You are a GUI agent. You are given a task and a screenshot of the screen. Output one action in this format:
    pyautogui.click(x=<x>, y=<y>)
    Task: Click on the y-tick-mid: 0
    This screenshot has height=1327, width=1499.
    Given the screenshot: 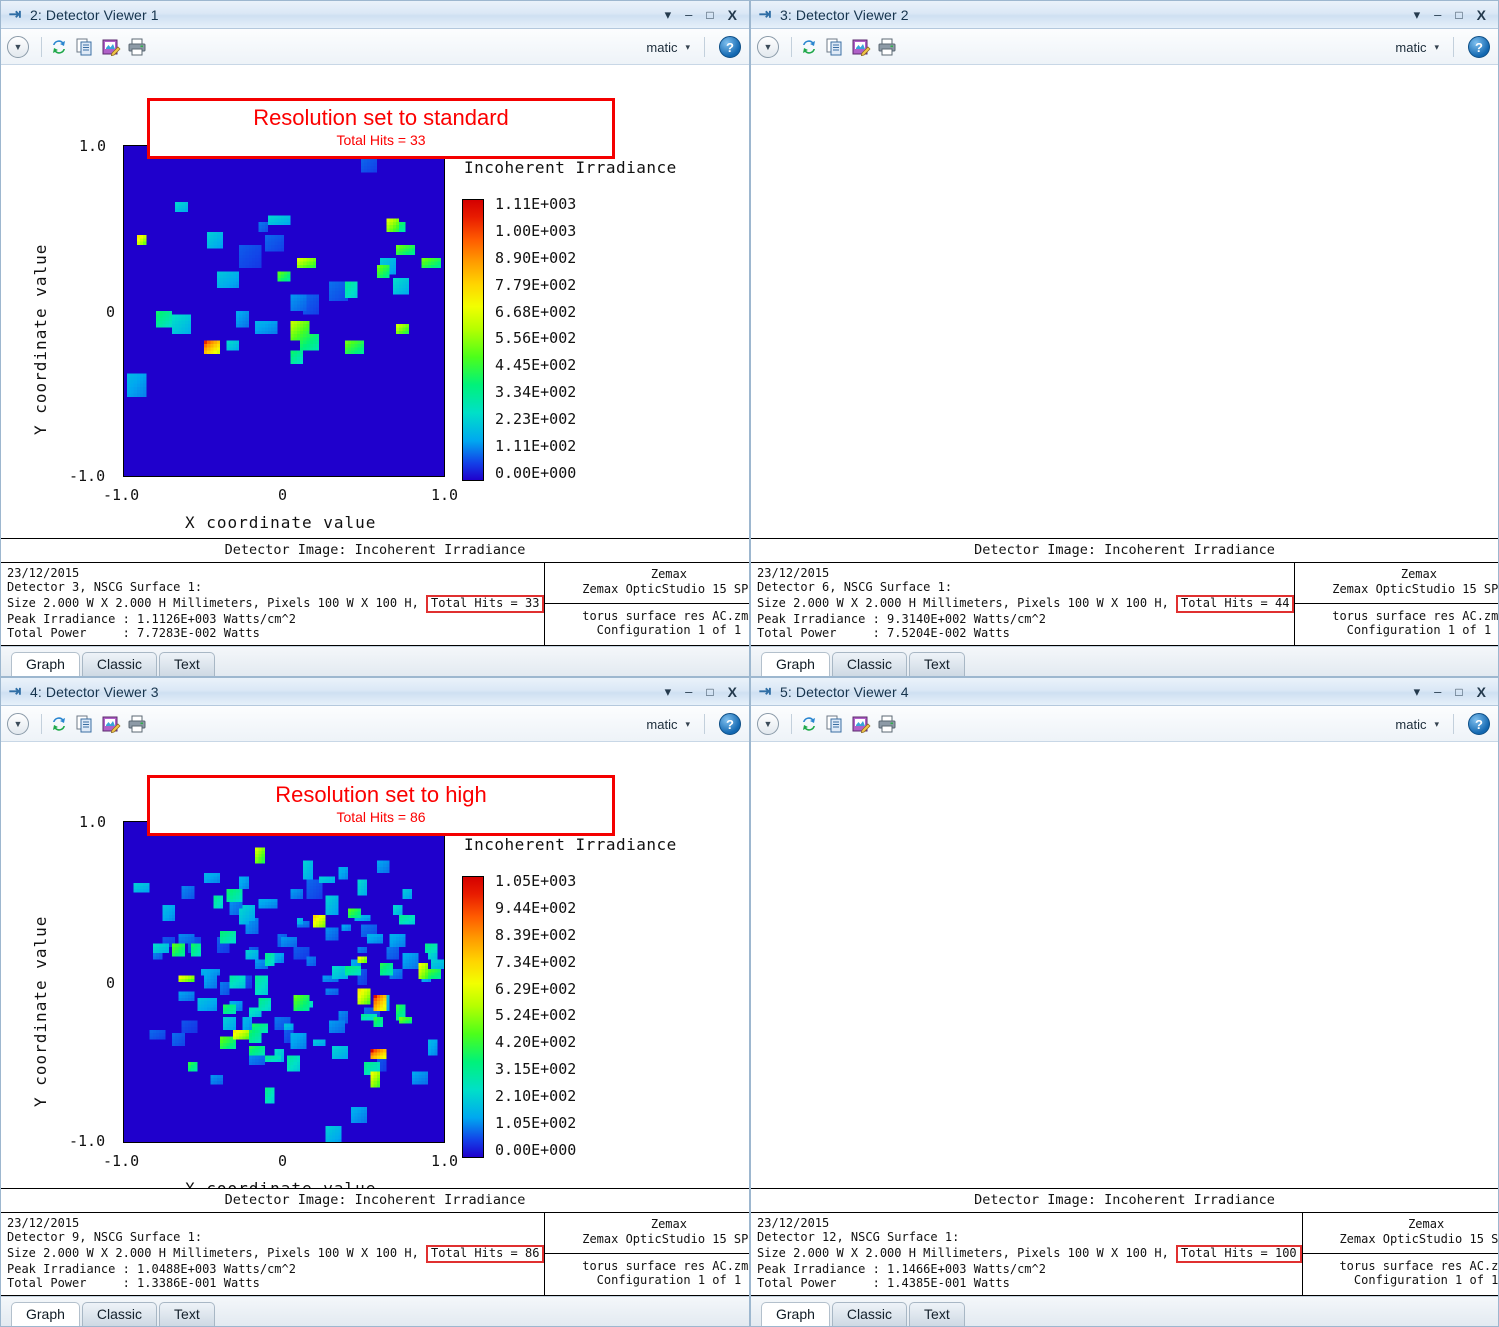 What is the action you would take?
    pyautogui.click(x=111, y=983)
    